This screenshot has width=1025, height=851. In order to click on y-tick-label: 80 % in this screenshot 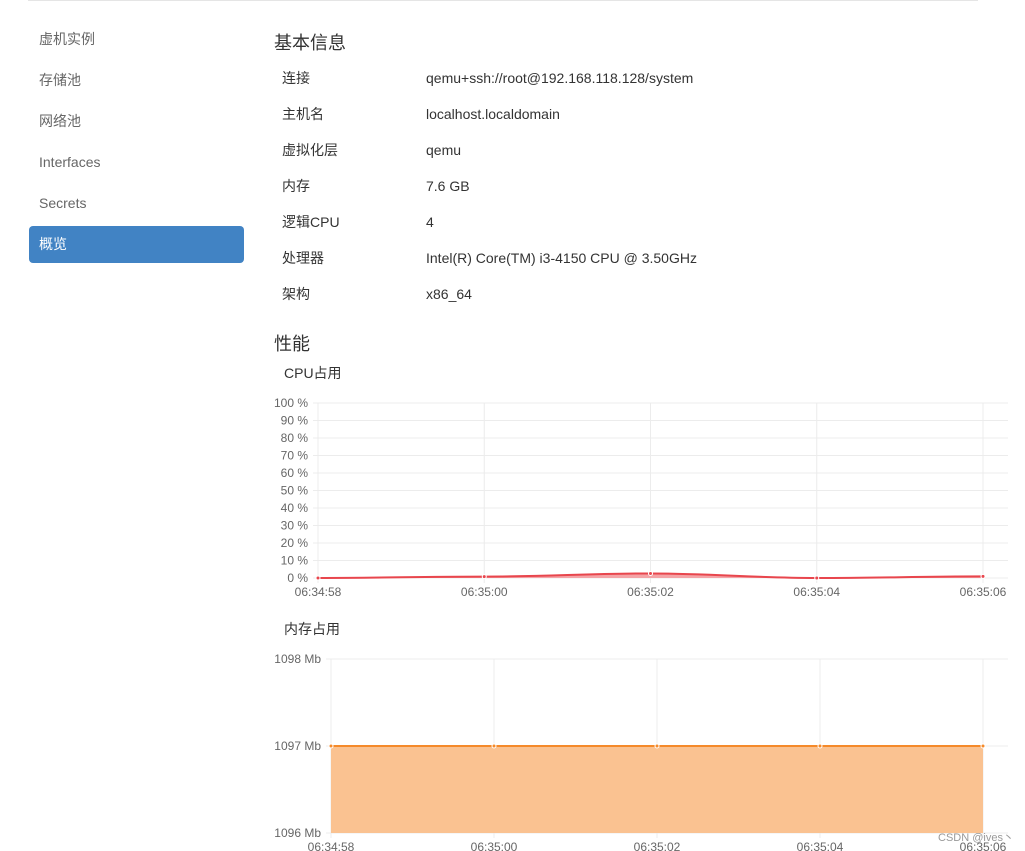, I will do `click(295, 438)`.